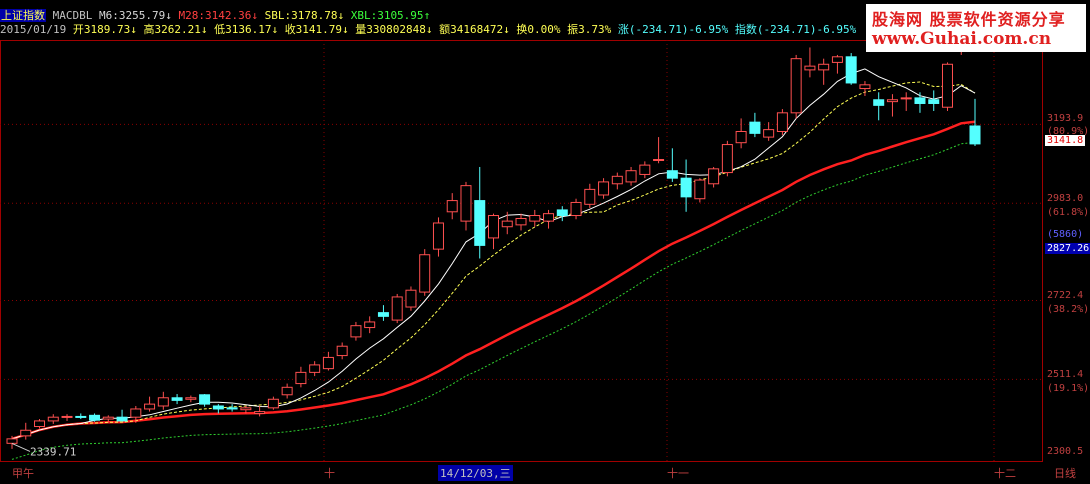 The height and width of the screenshot is (484, 1090). I want to click on close-price: 收3141.79, so click(313, 29).